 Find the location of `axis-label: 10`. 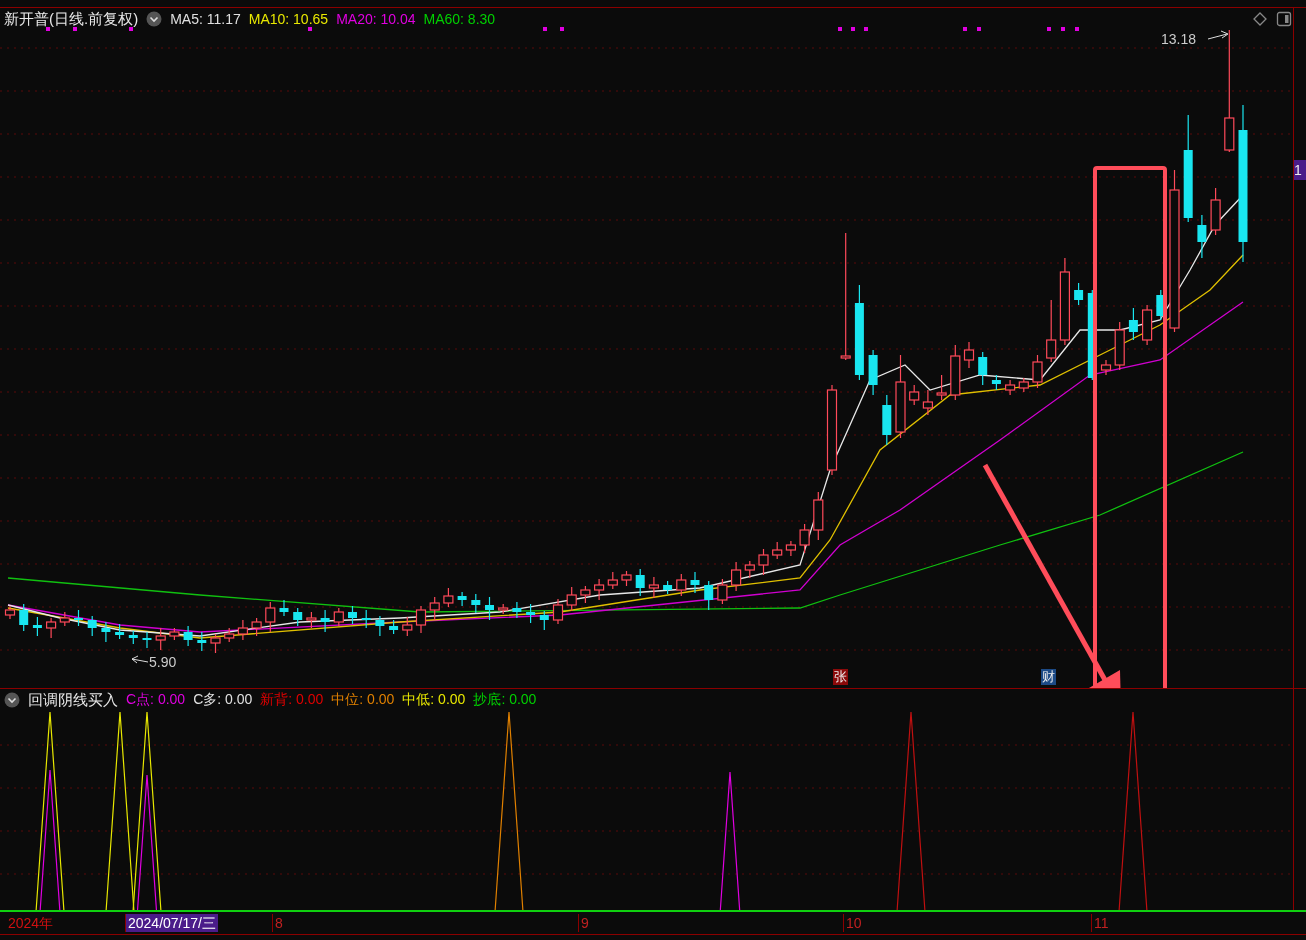

axis-label: 10 is located at coordinates (853, 923).